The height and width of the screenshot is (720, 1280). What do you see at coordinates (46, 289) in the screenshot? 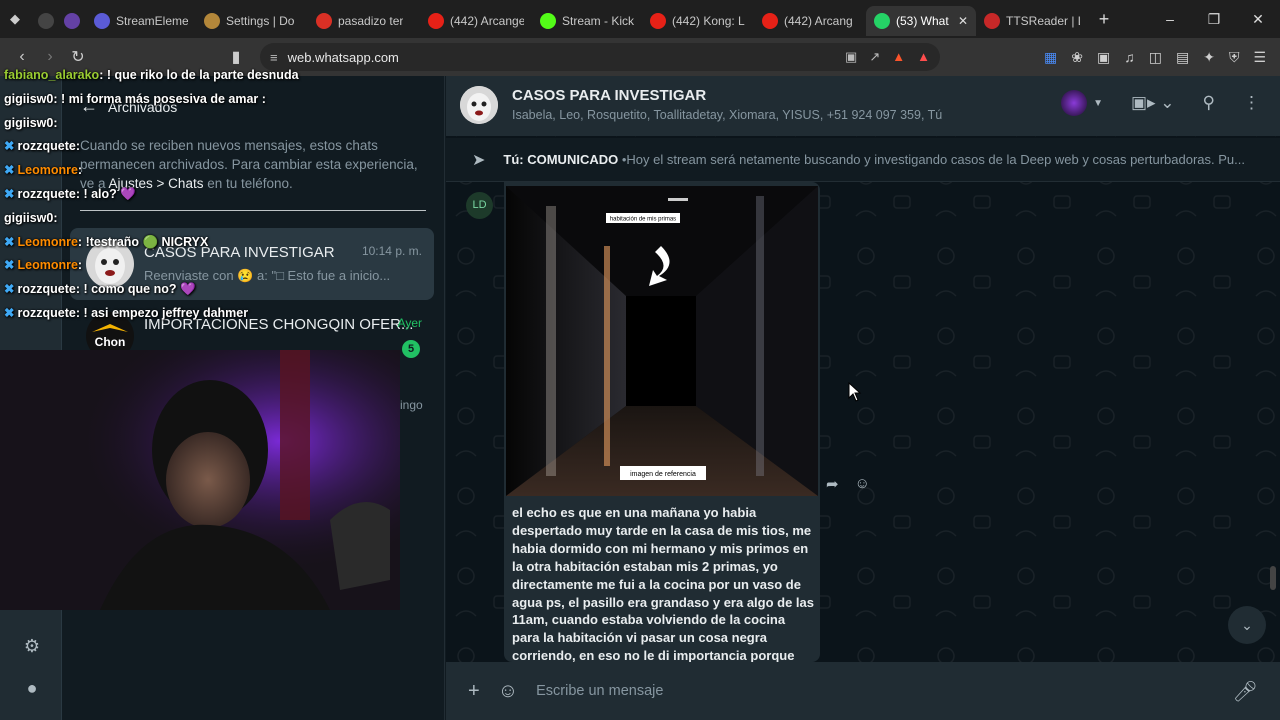
I see `stream-chat-user: rozzquete` at bounding box center [46, 289].